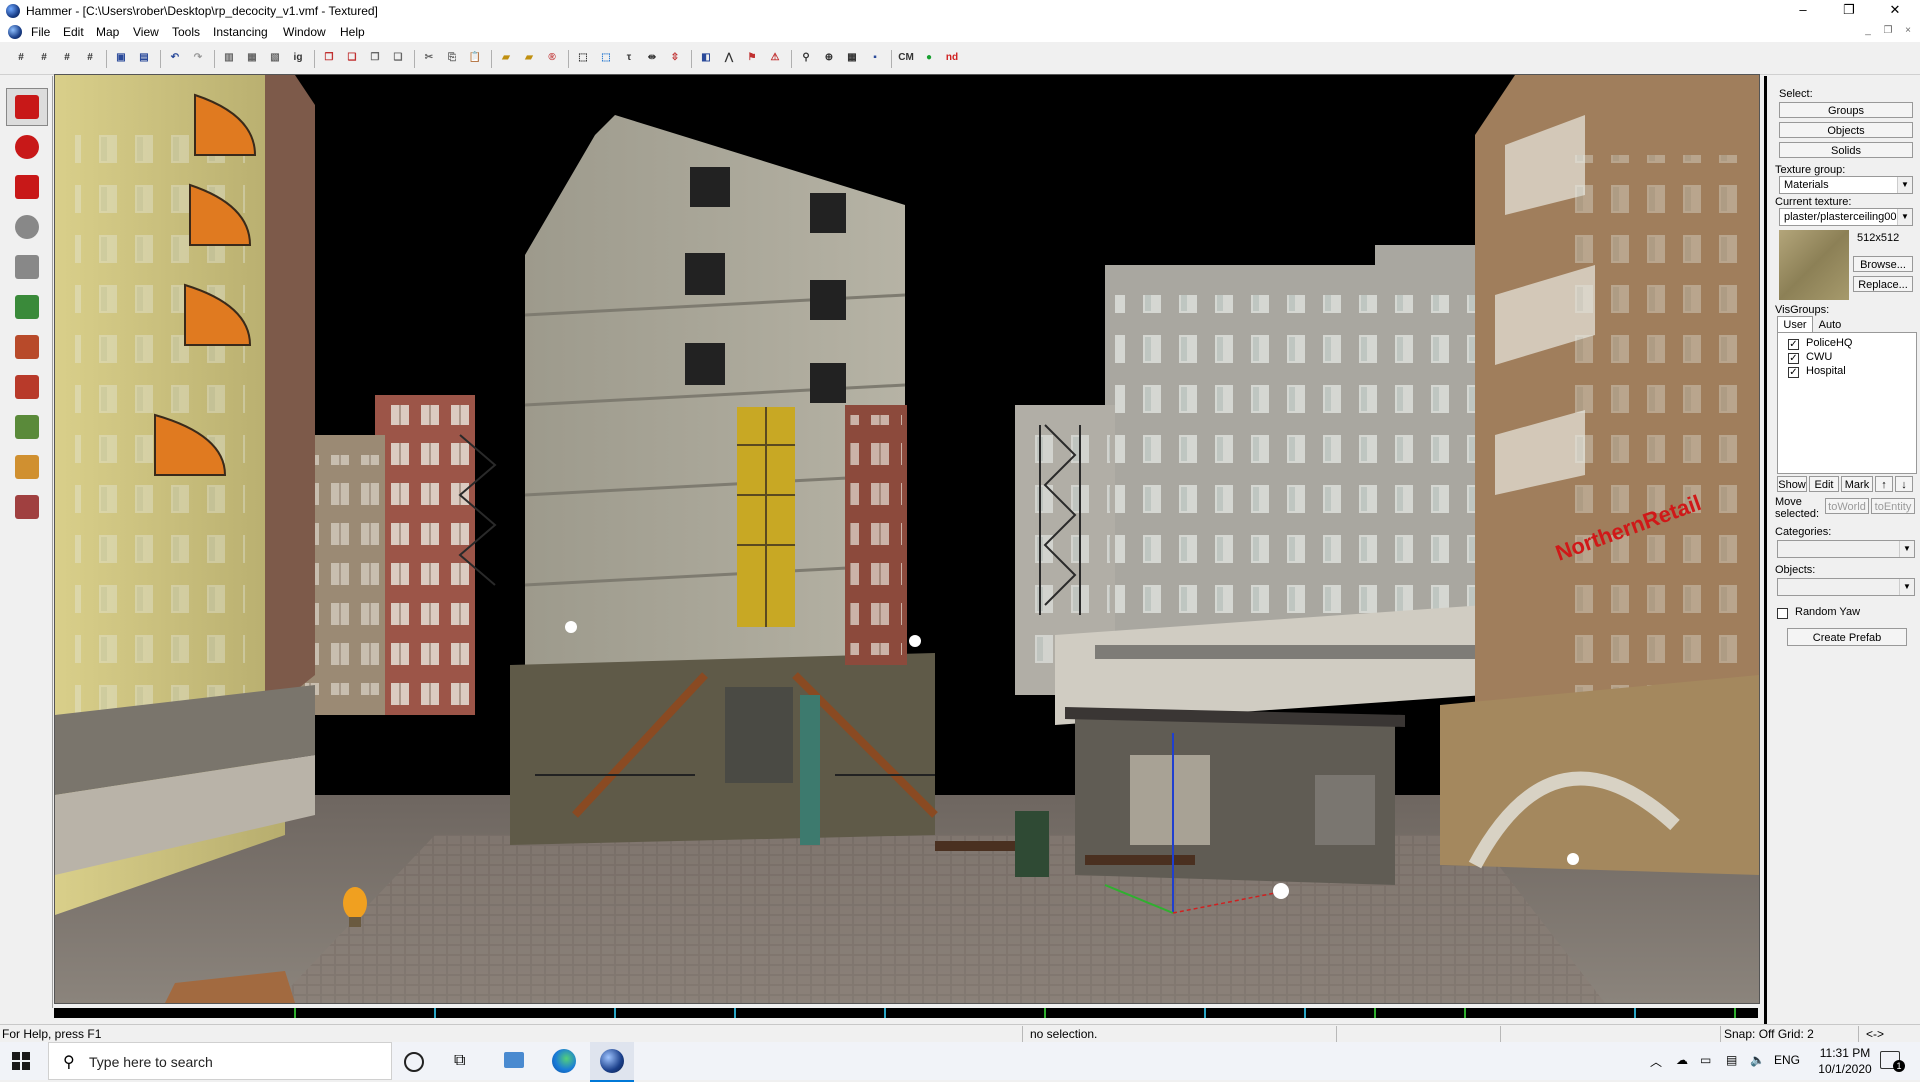 This screenshot has width=1920, height=1082. Describe the element at coordinates (952, 58) in the screenshot. I see `no-draw-icon: nd` at that location.